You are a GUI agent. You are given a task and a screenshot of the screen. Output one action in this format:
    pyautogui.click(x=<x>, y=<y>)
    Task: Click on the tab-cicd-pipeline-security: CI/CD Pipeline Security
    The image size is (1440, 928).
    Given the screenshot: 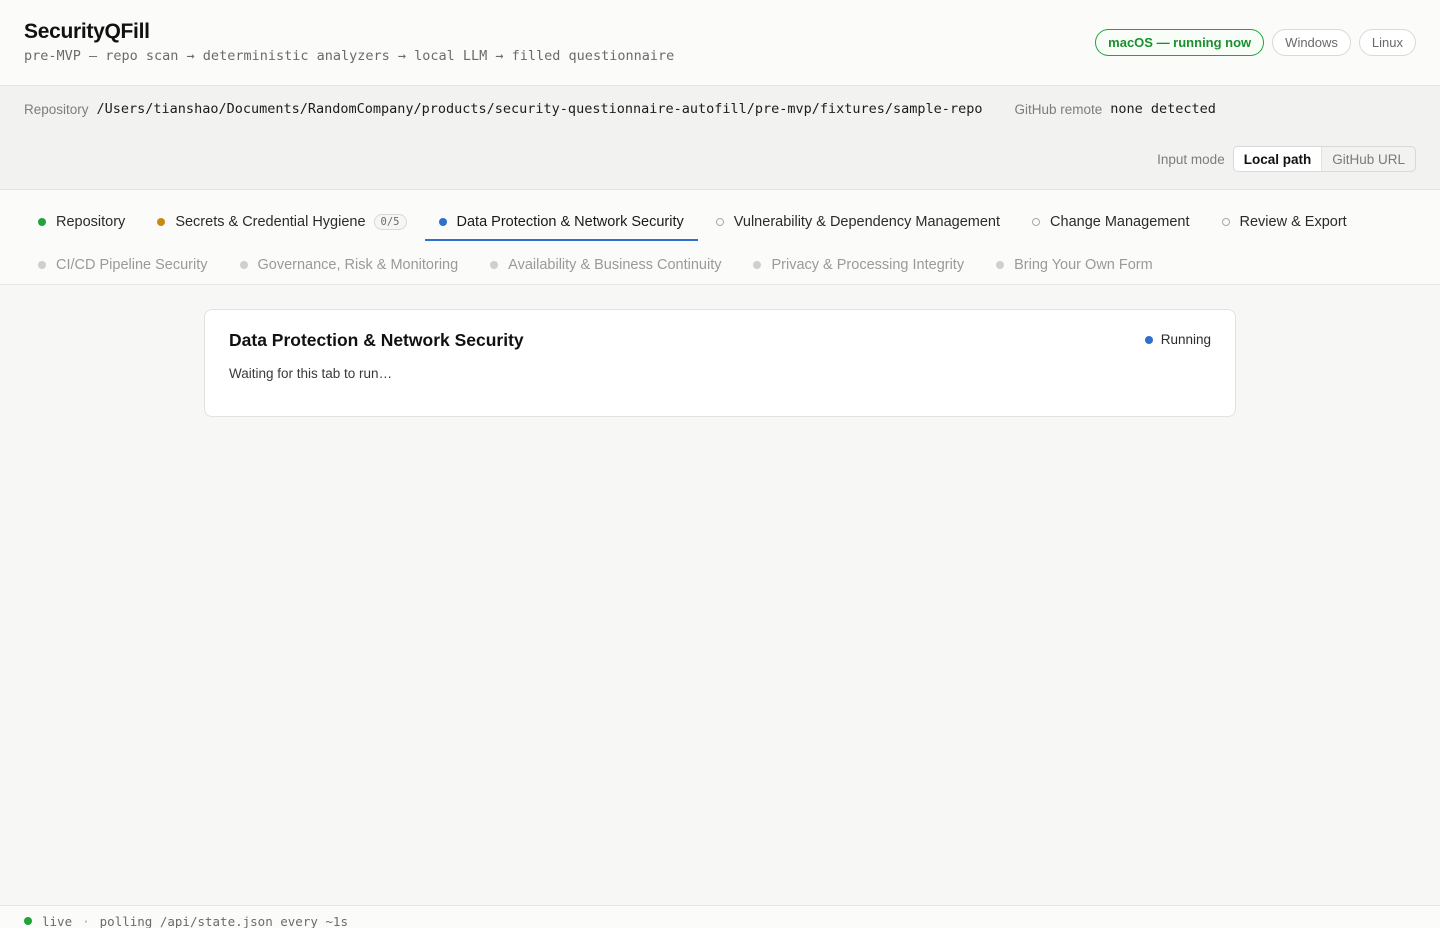 What is the action you would take?
    pyautogui.click(x=123, y=264)
    